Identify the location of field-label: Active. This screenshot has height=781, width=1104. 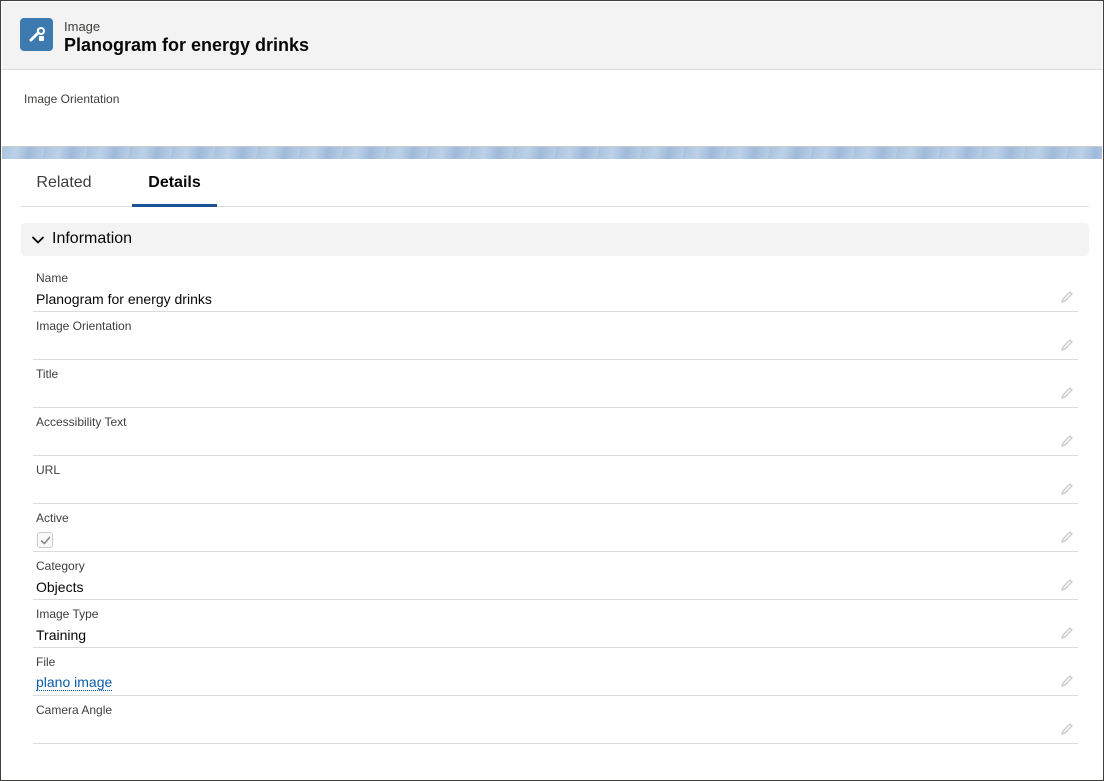
(52, 518).